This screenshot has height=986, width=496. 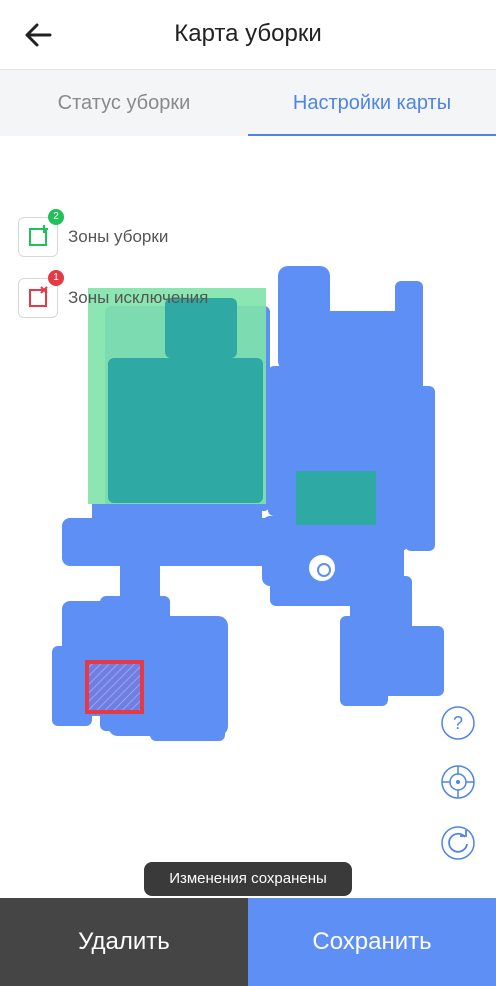 I want to click on tab-cleaning-status: Статус уборки, so click(x=124, y=103).